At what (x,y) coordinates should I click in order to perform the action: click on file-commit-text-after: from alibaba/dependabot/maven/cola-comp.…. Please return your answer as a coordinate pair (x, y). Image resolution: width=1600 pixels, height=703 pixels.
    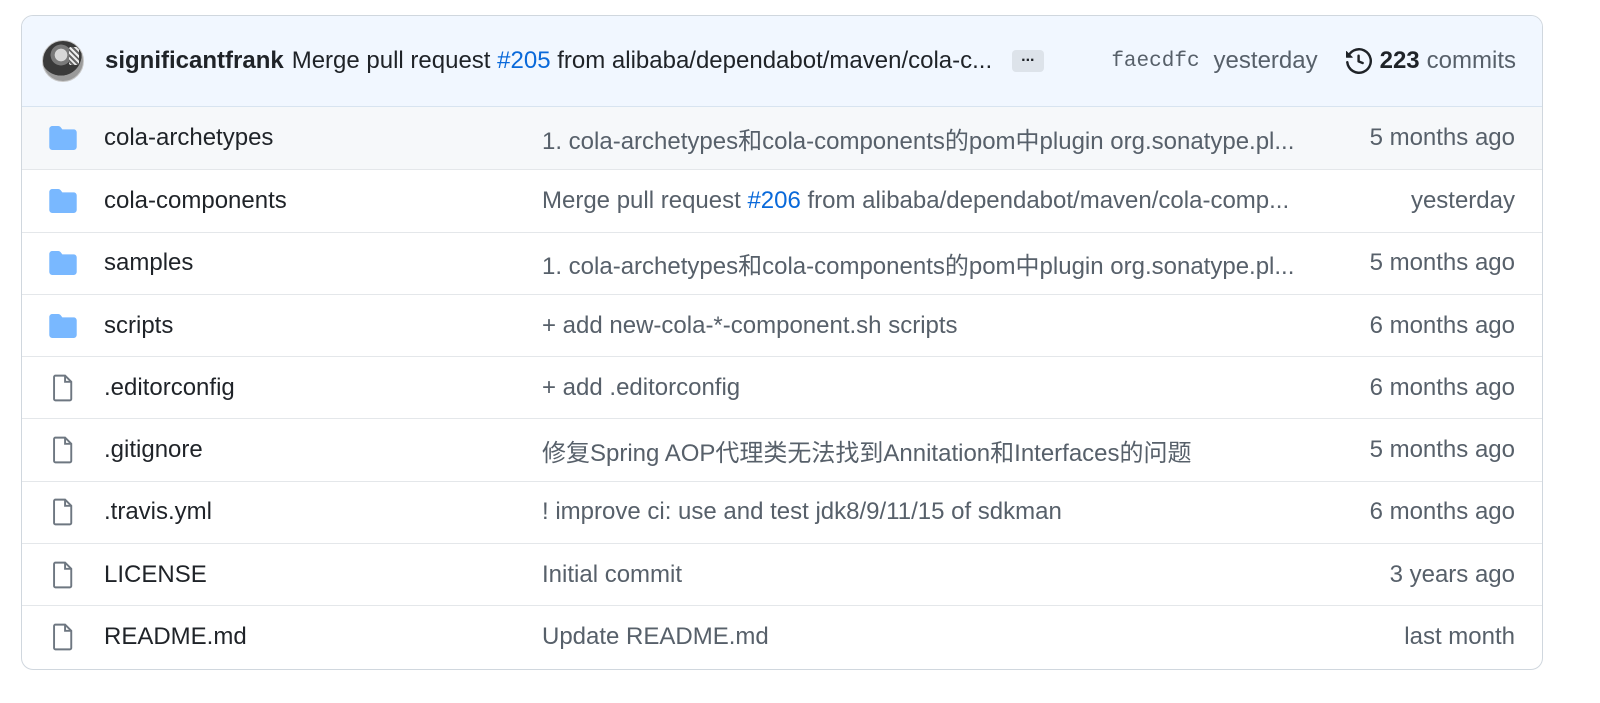
    Looking at the image, I should click on (1045, 200).